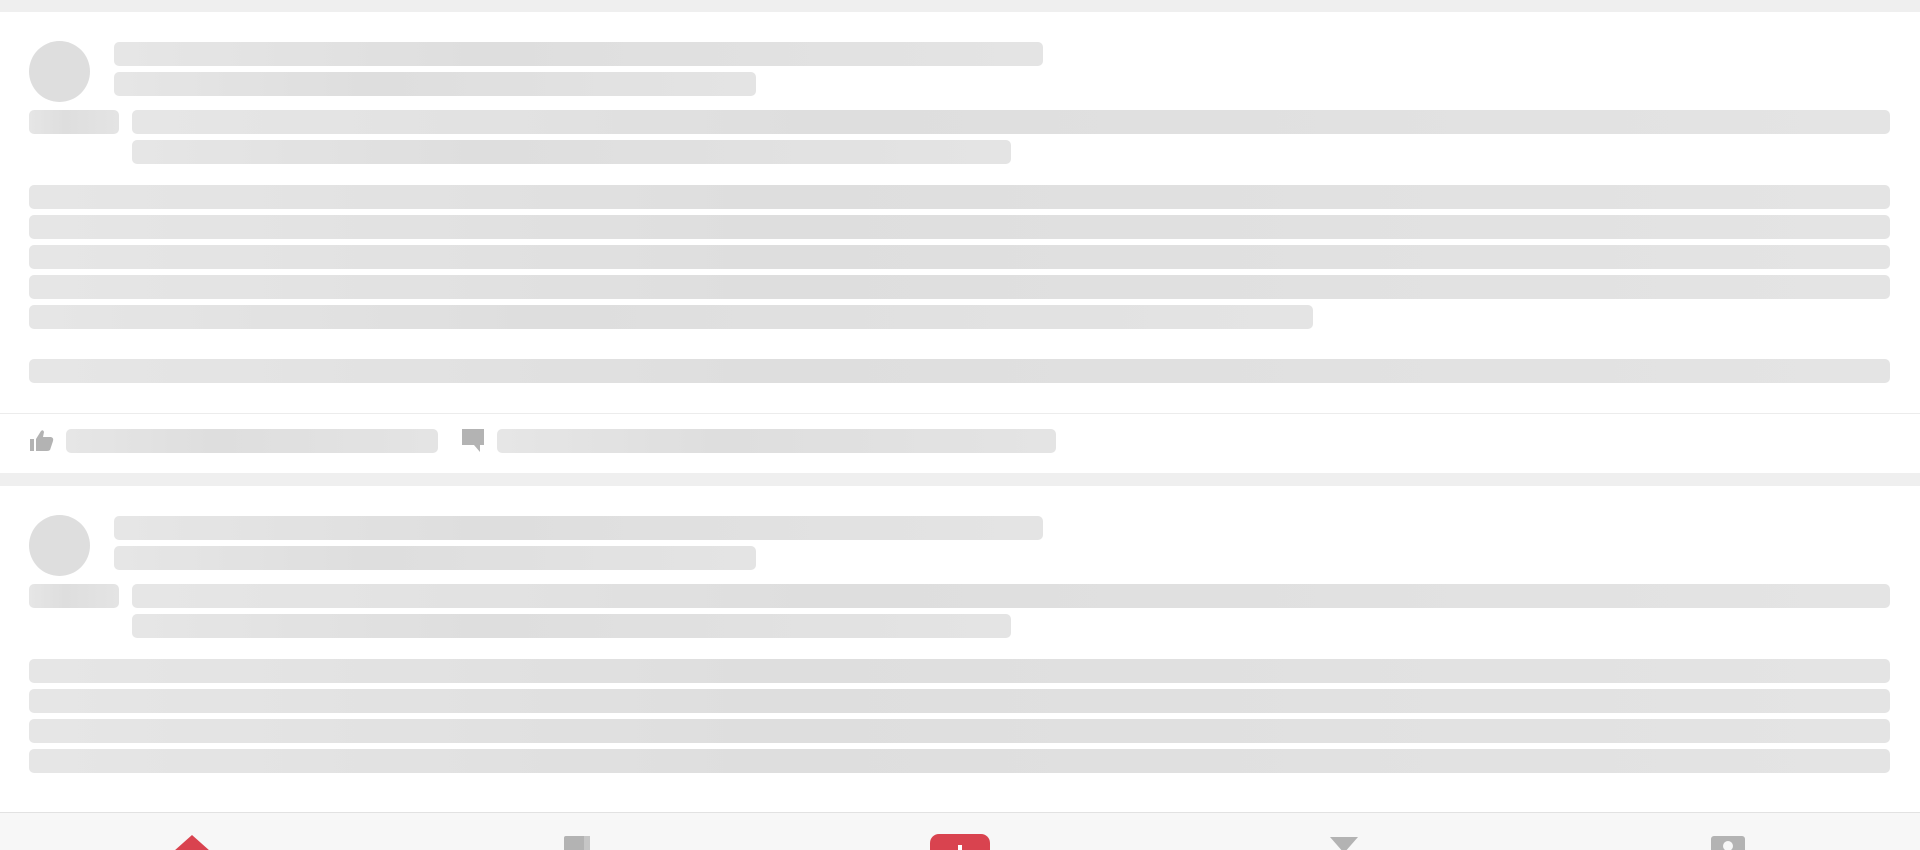 The width and height of the screenshot is (1920, 850). Describe the element at coordinates (252, 441) in the screenshot. I see `like-count-placeholder` at that location.